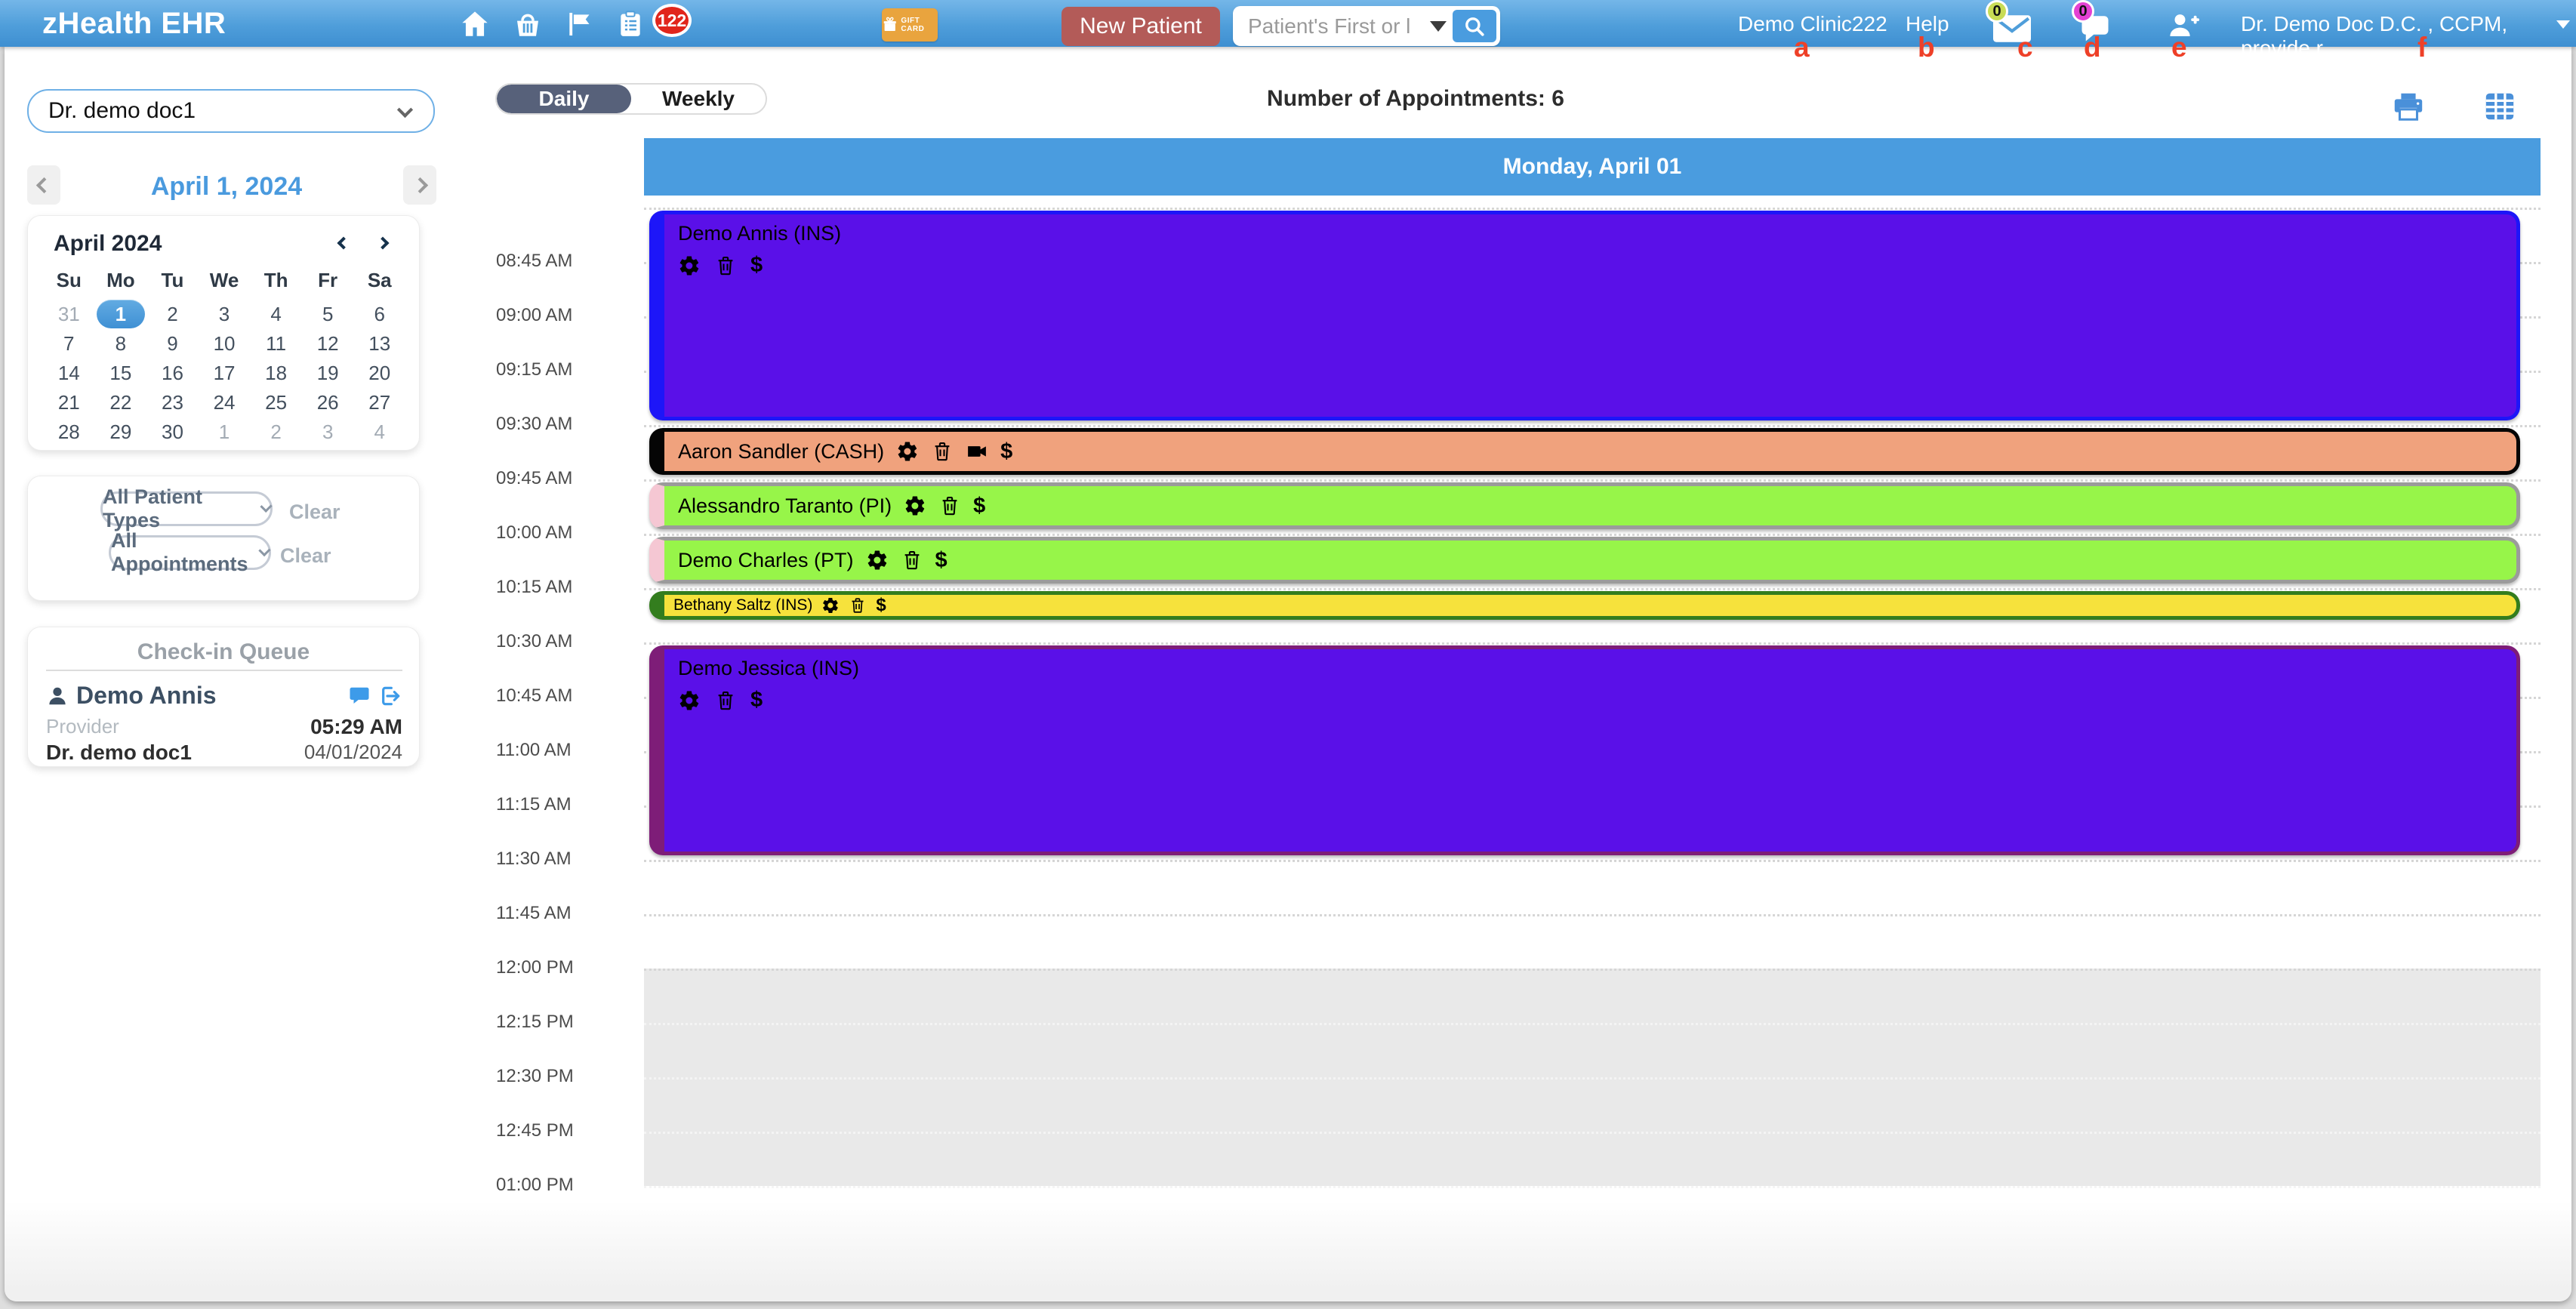  I want to click on provider-menu: Dr. Demo Doc D.C. , CCPM, provide r, so click(2408, 36).